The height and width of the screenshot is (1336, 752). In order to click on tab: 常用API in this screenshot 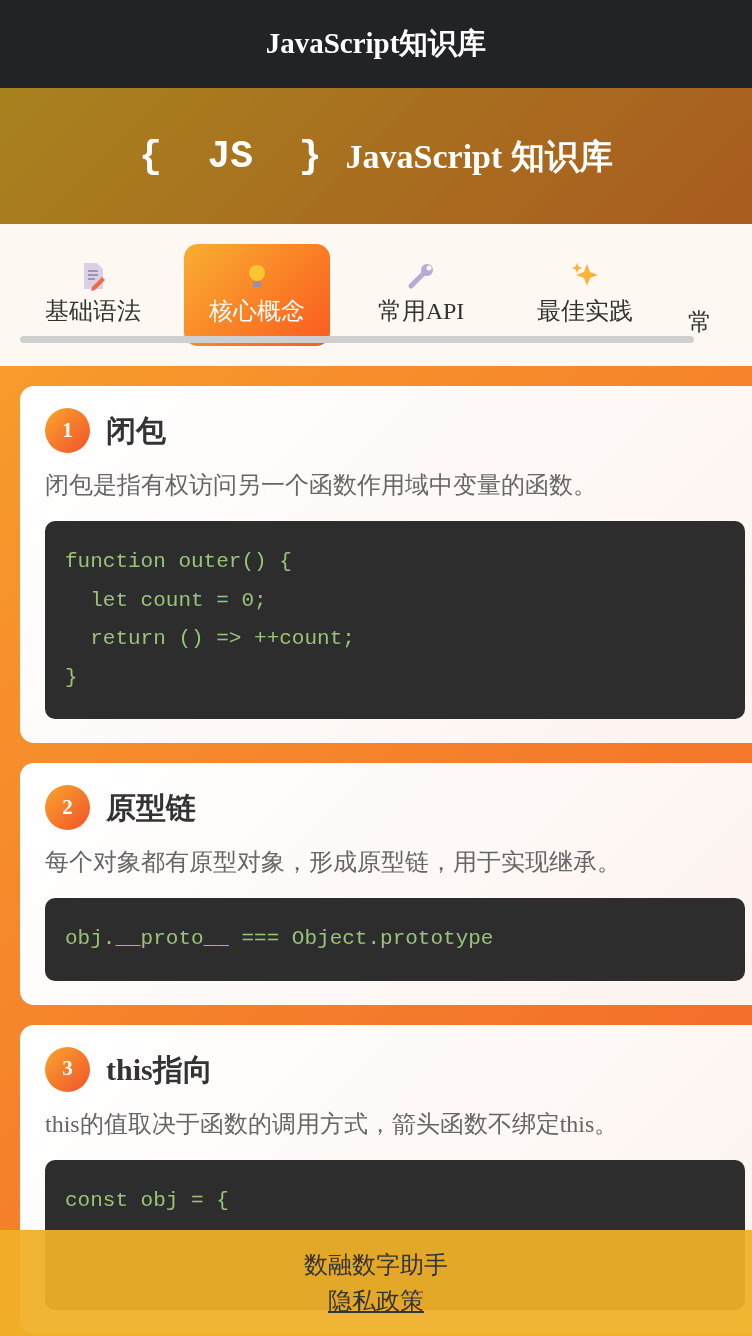, I will do `click(421, 295)`.